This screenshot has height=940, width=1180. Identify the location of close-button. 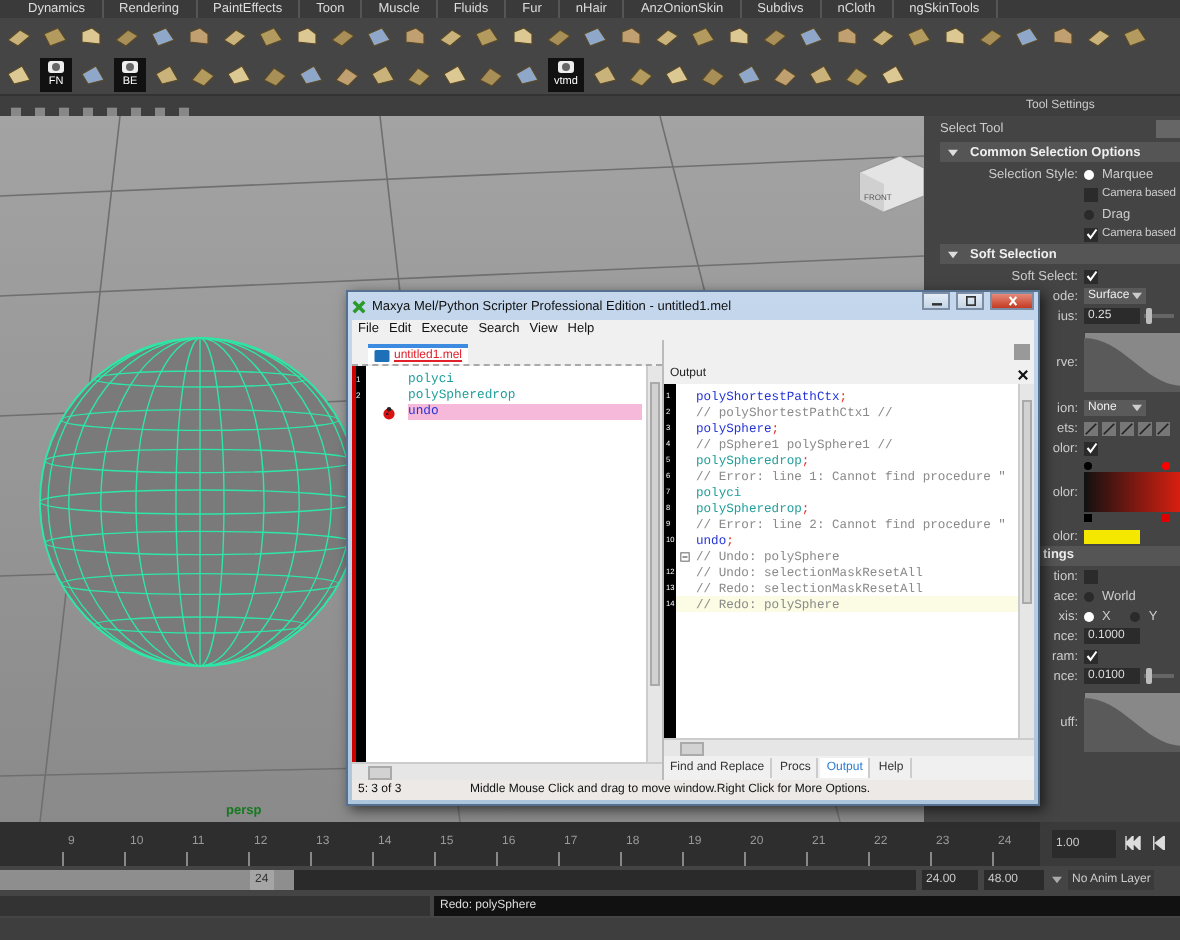
(1012, 301).